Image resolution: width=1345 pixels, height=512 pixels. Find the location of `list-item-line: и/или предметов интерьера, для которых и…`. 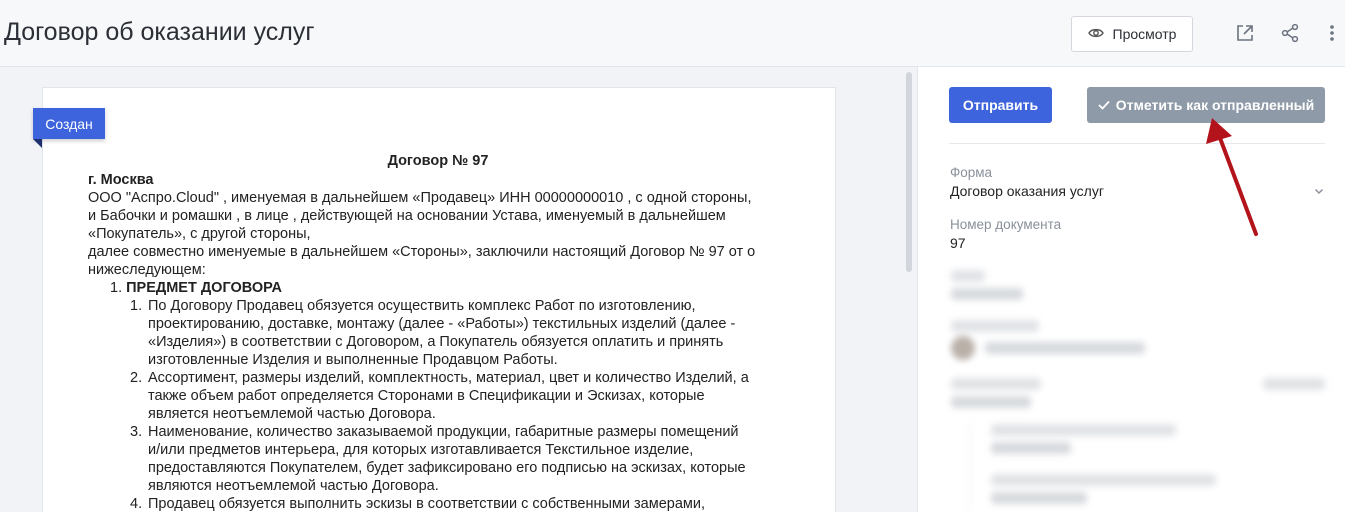

list-item-line: и/или предметов интерьера, для которых и… is located at coordinates (421, 450).